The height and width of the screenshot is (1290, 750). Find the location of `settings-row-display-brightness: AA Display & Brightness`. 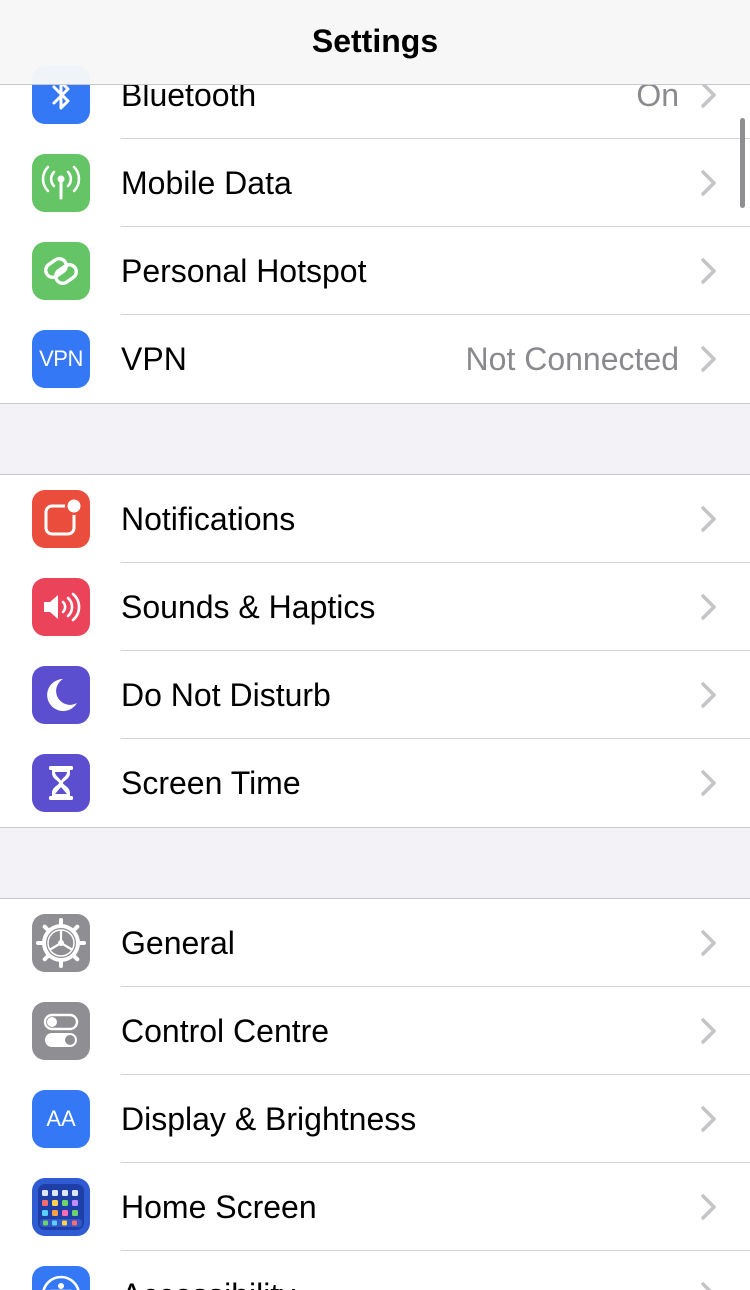

settings-row-display-brightness: AA Display & Brightness is located at coordinates (375, 1119).